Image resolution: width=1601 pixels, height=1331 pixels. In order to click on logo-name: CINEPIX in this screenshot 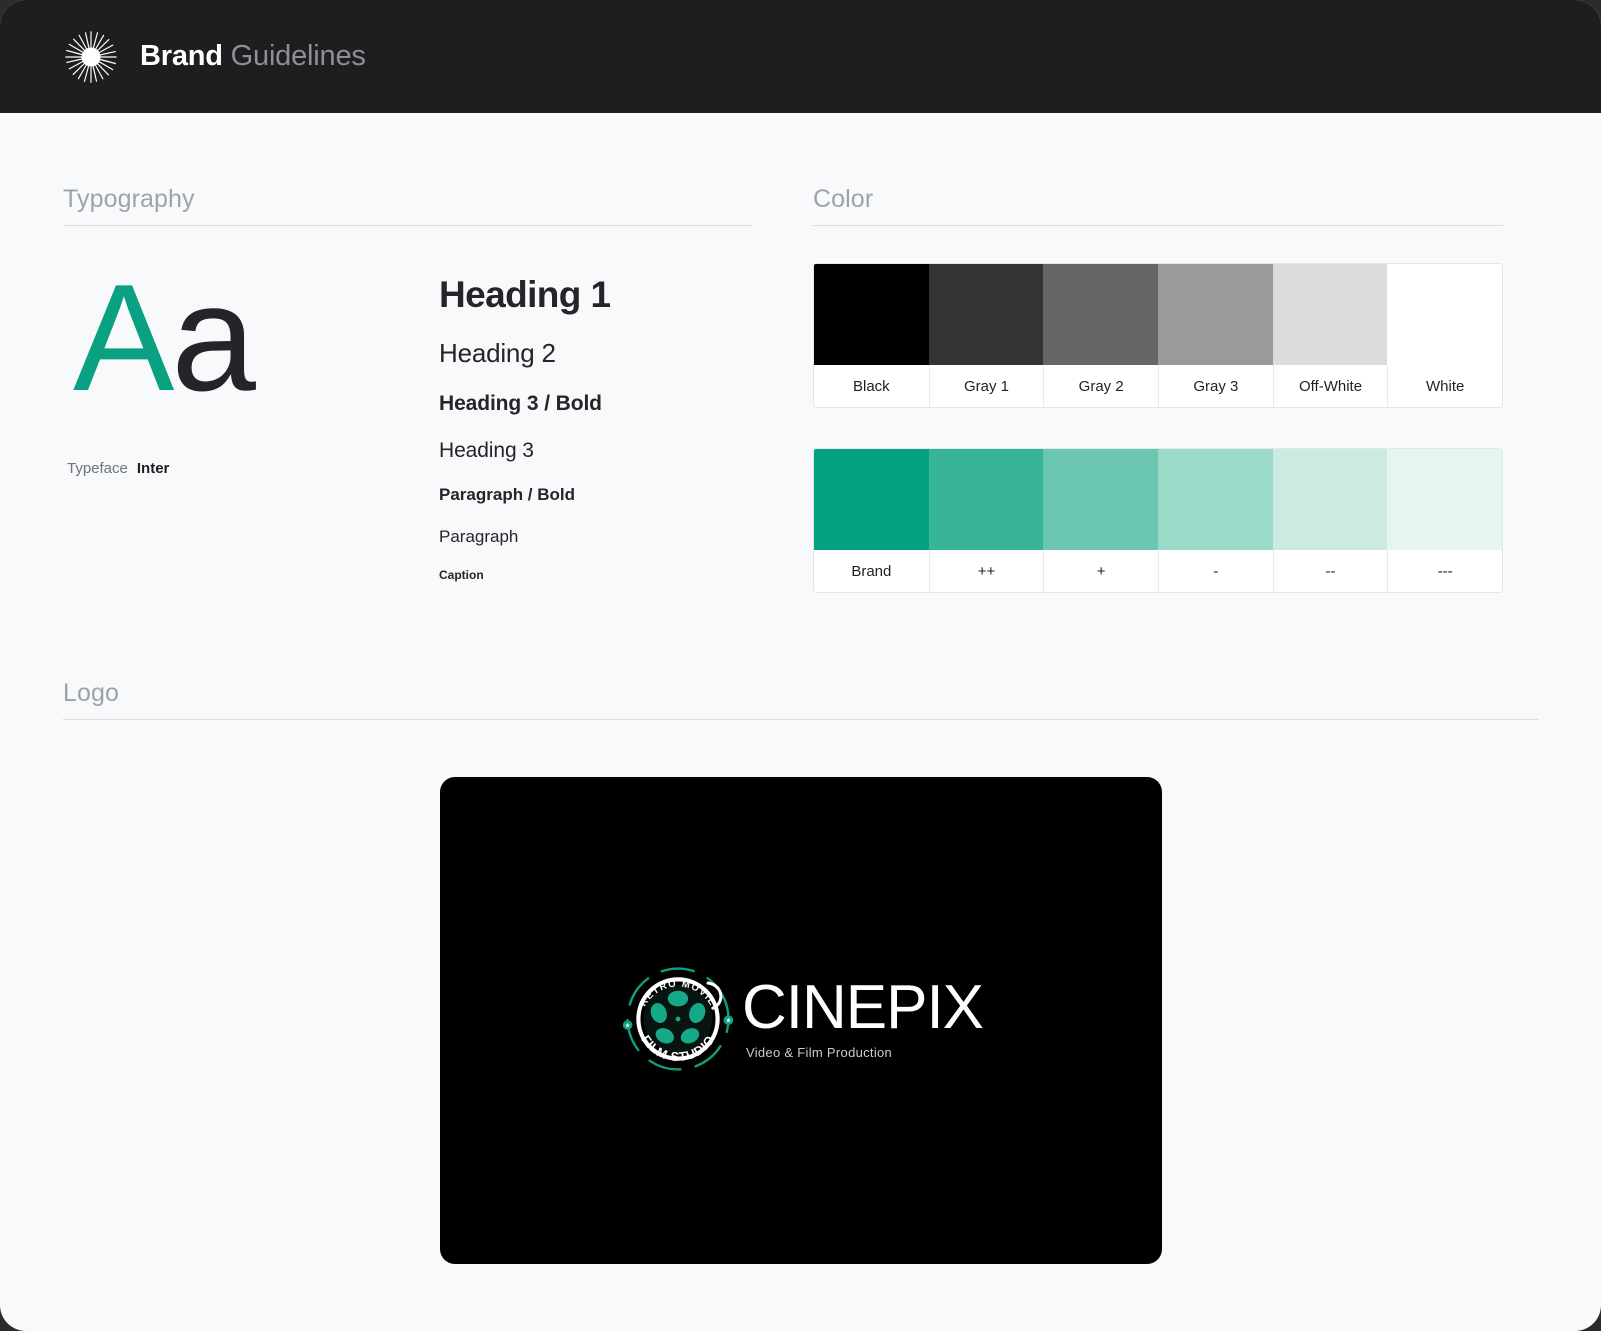, I will do `click(862, 1007)`.